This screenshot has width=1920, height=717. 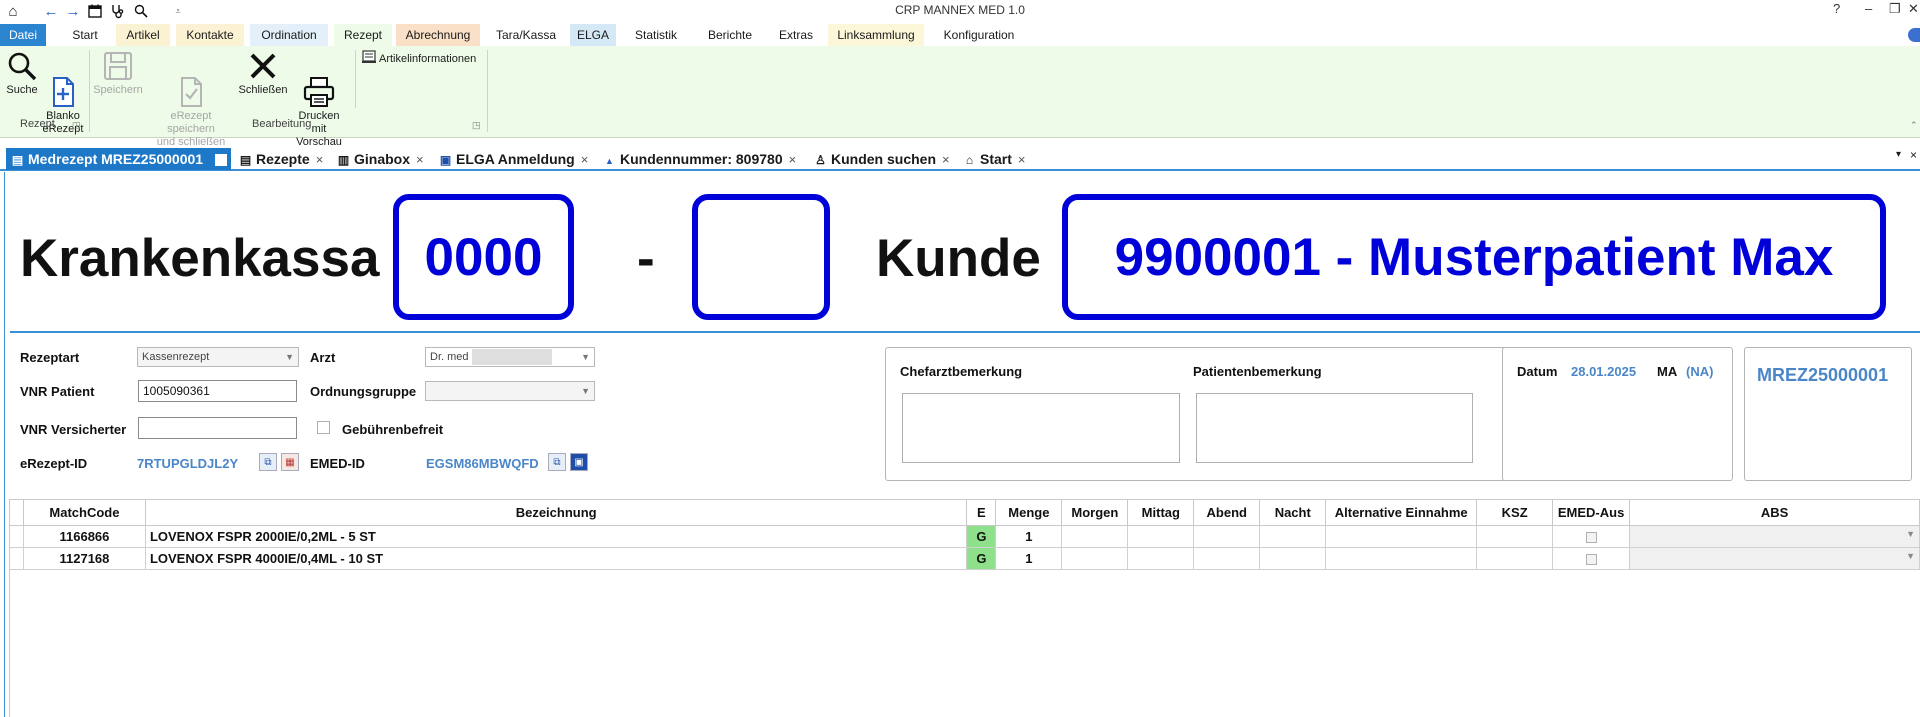 What do you see at coordinates (761, 257) in the screenshot?
I see `second-code-box` at bounding box center [761, 257].